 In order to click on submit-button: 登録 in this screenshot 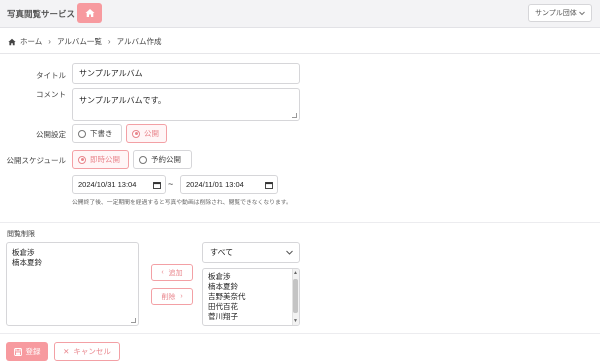, I will do `click(27, 351)`.